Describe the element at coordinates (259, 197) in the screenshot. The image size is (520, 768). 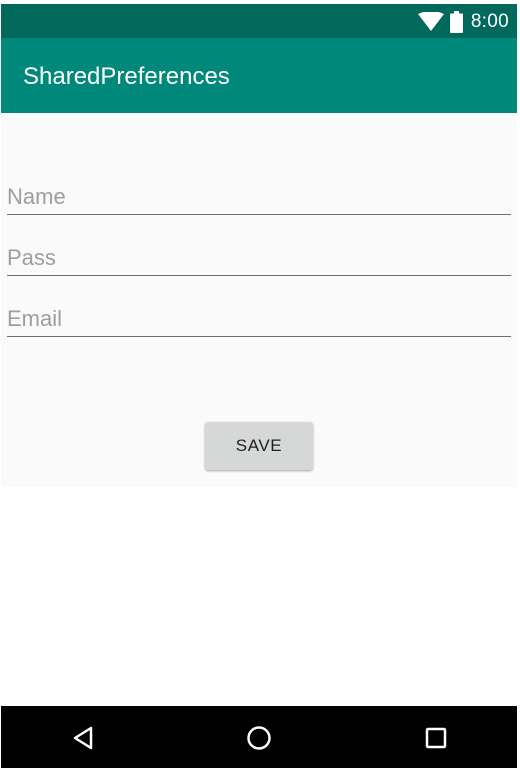
I see `name-input` at that location.